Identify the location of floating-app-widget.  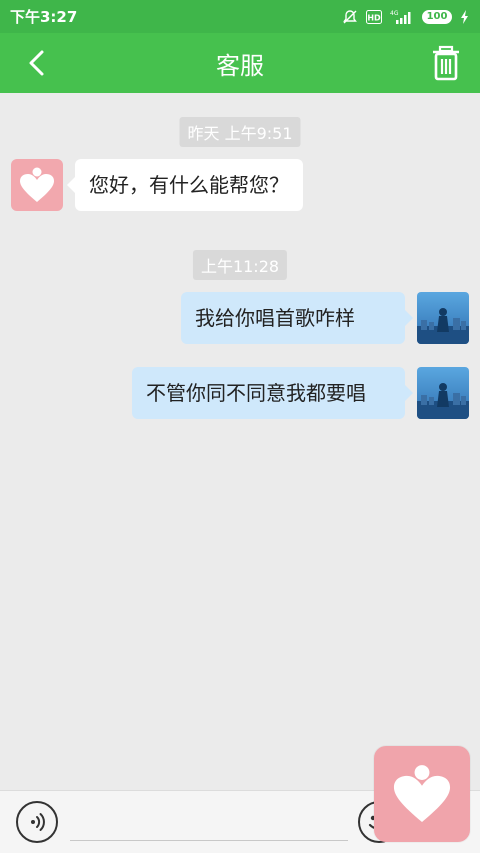
(422, 794).